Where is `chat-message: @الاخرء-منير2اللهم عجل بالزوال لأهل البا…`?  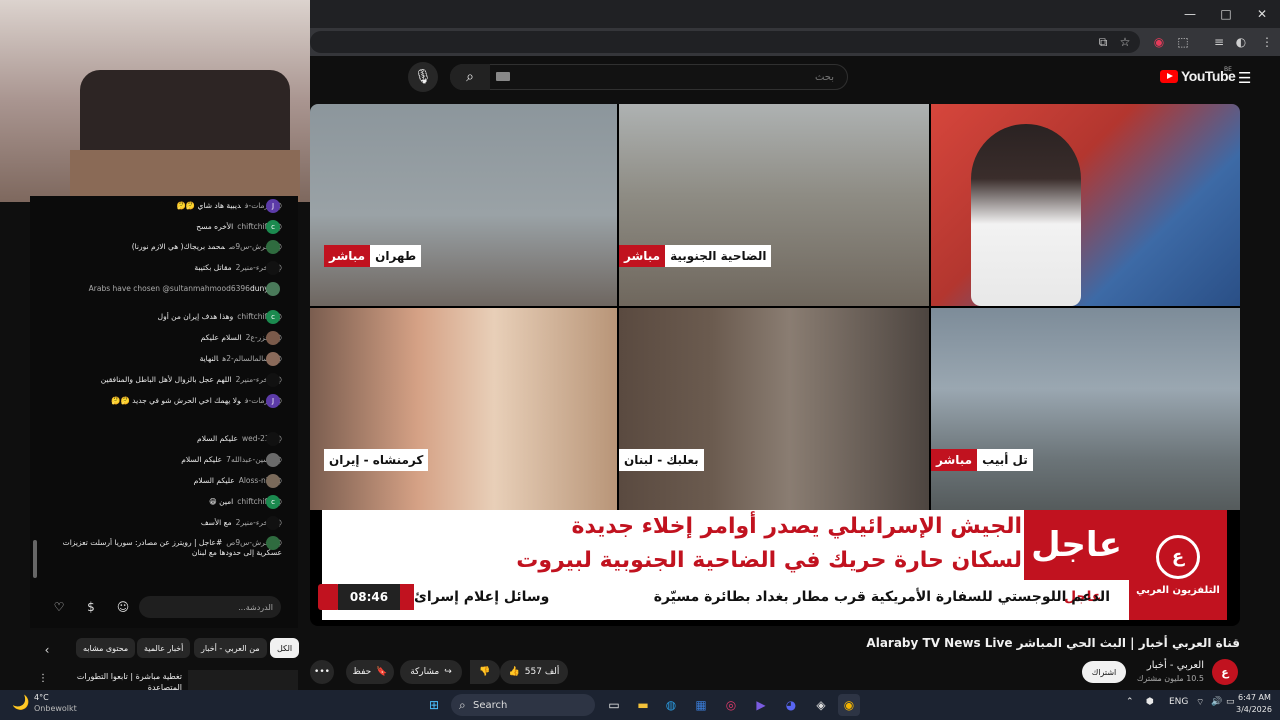
chat-message: @الاخرء-منير2اللهم عجل بالزوال لأهل البا… is located at coordinates (156, 379).